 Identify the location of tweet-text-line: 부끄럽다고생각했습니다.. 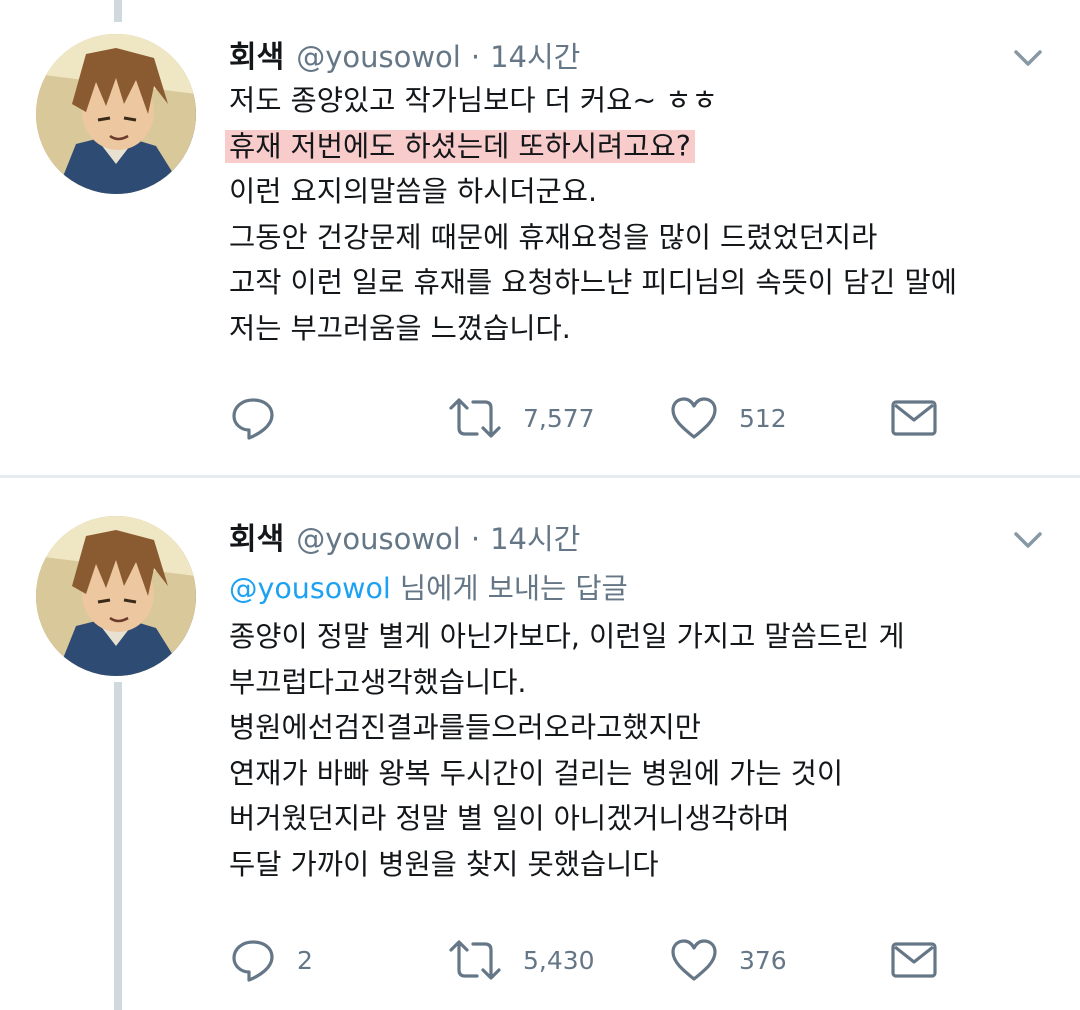
(378, 682).